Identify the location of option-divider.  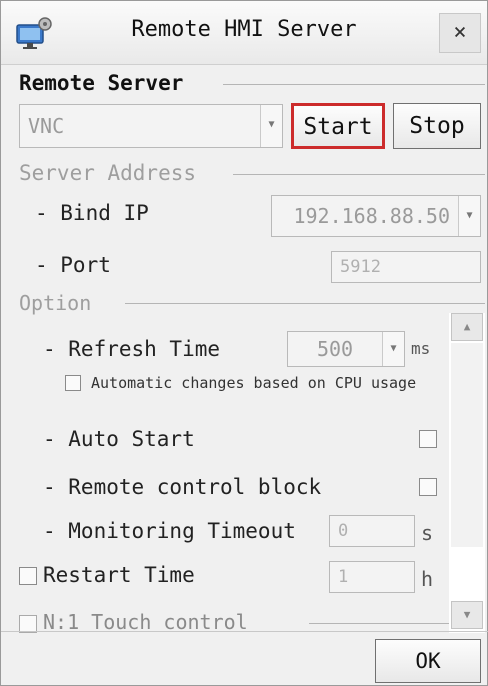
(305, 303).